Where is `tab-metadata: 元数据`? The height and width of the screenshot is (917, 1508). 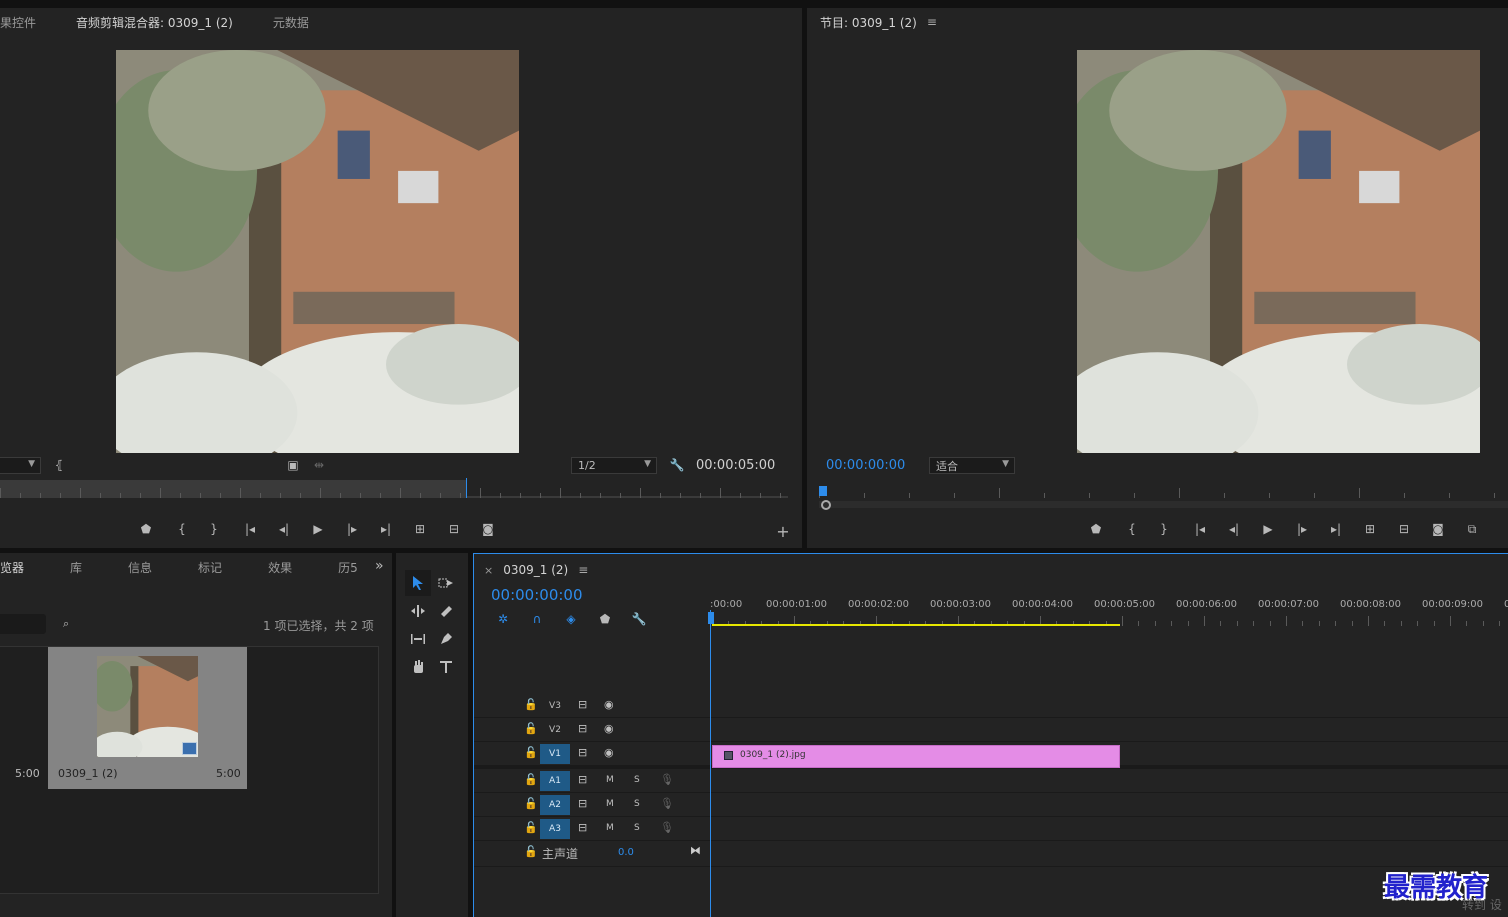 tab-metadata: 元数据 is located at coordinates (291, 22).